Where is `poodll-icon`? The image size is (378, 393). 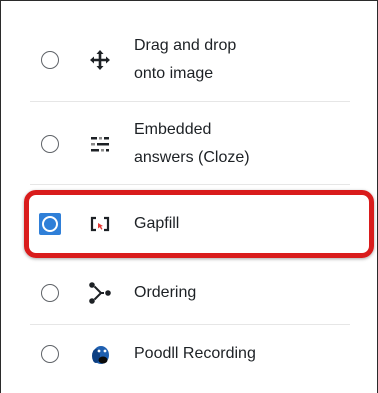 poodll-icon is located at coordinates (100, 354).